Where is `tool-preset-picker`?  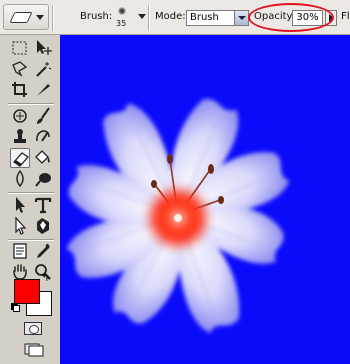
tool-preset-picker is located at coordinates (26, 17).